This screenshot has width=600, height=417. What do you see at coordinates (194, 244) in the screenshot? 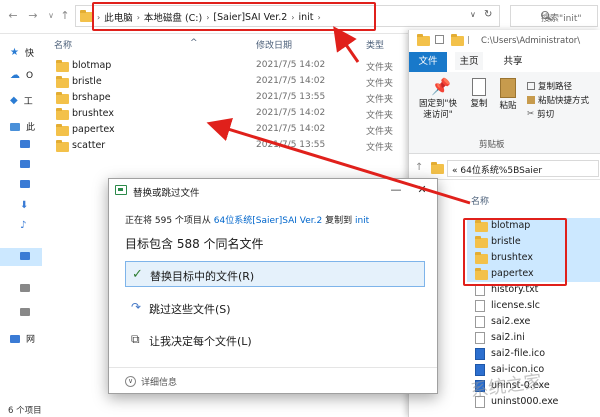
I see `conflict-summary: 目标包含 588 个同名文件` at bounding box center [194, 244].